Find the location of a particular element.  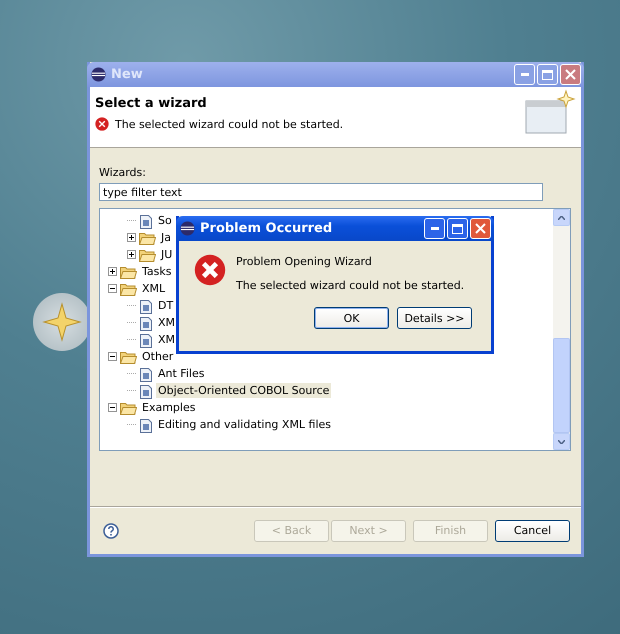

window-title: New is located at coordinates (127, 74).